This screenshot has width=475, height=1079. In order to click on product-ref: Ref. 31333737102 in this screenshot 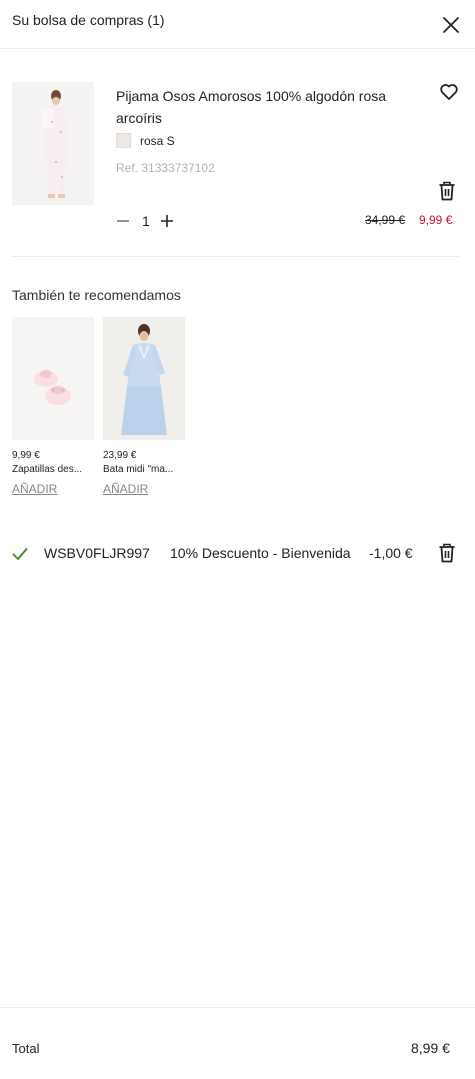, I will do `click(165, 168)`.